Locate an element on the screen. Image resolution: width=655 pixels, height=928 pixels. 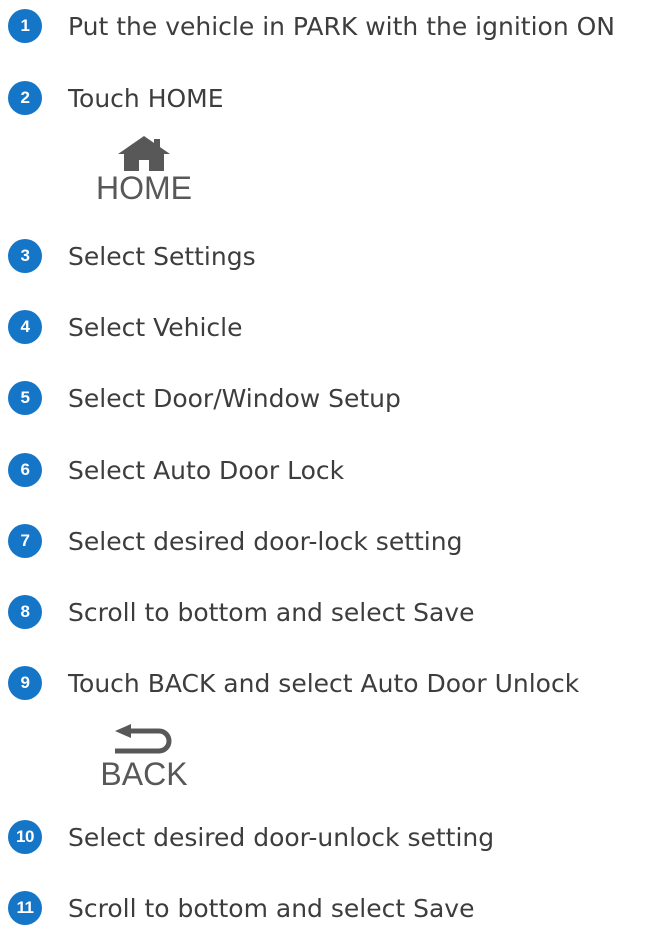
return-arrow-icon is located at coordinates (143, 739).